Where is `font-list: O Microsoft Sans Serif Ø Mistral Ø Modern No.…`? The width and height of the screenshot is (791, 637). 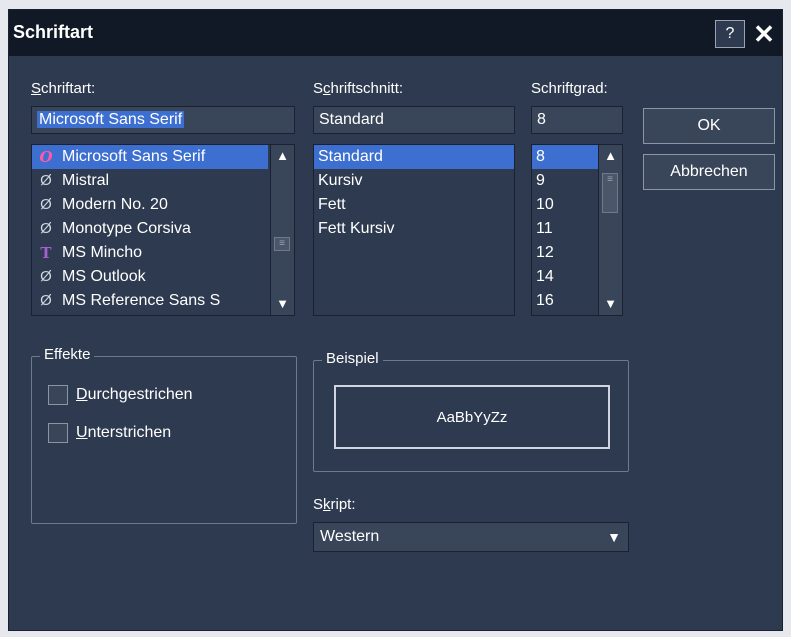 font-list: O Microsoft Sans Serif Ø Mistral Ø Modern No.… is located at coordinates (163, 230).